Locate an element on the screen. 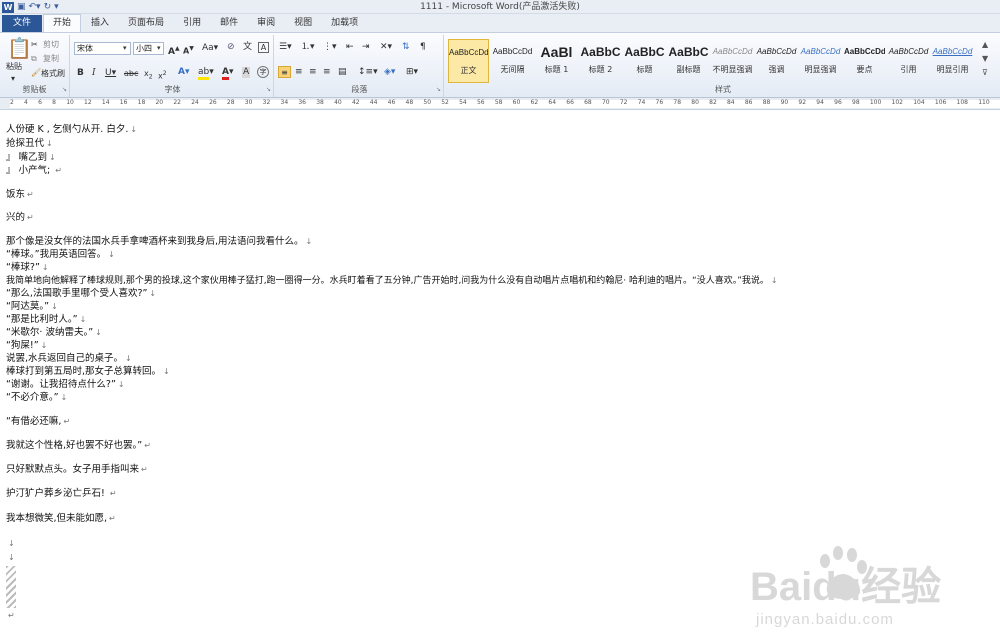 This screenshot has width=1000, height=637. ruler-number: 64 is located at coordinates (552, 102).